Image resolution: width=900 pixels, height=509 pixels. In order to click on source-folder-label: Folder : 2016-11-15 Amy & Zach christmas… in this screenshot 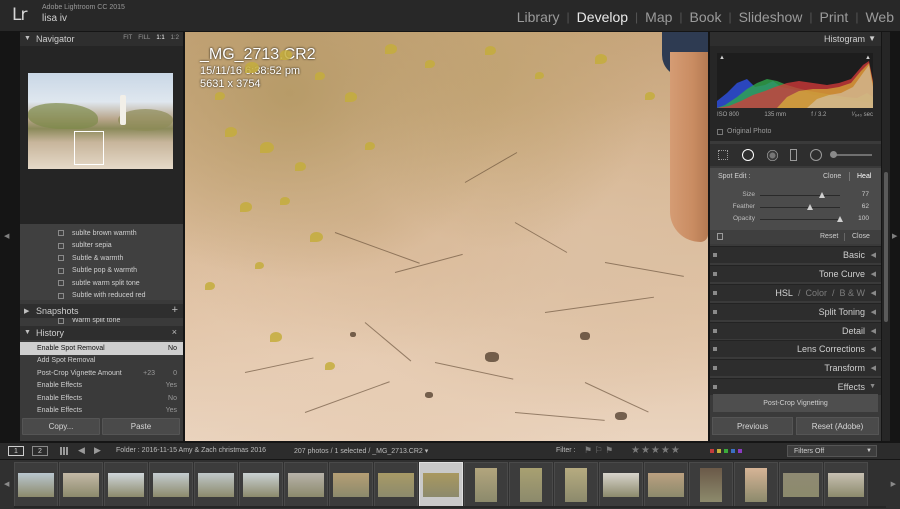, I will do `click(191, 450)`.